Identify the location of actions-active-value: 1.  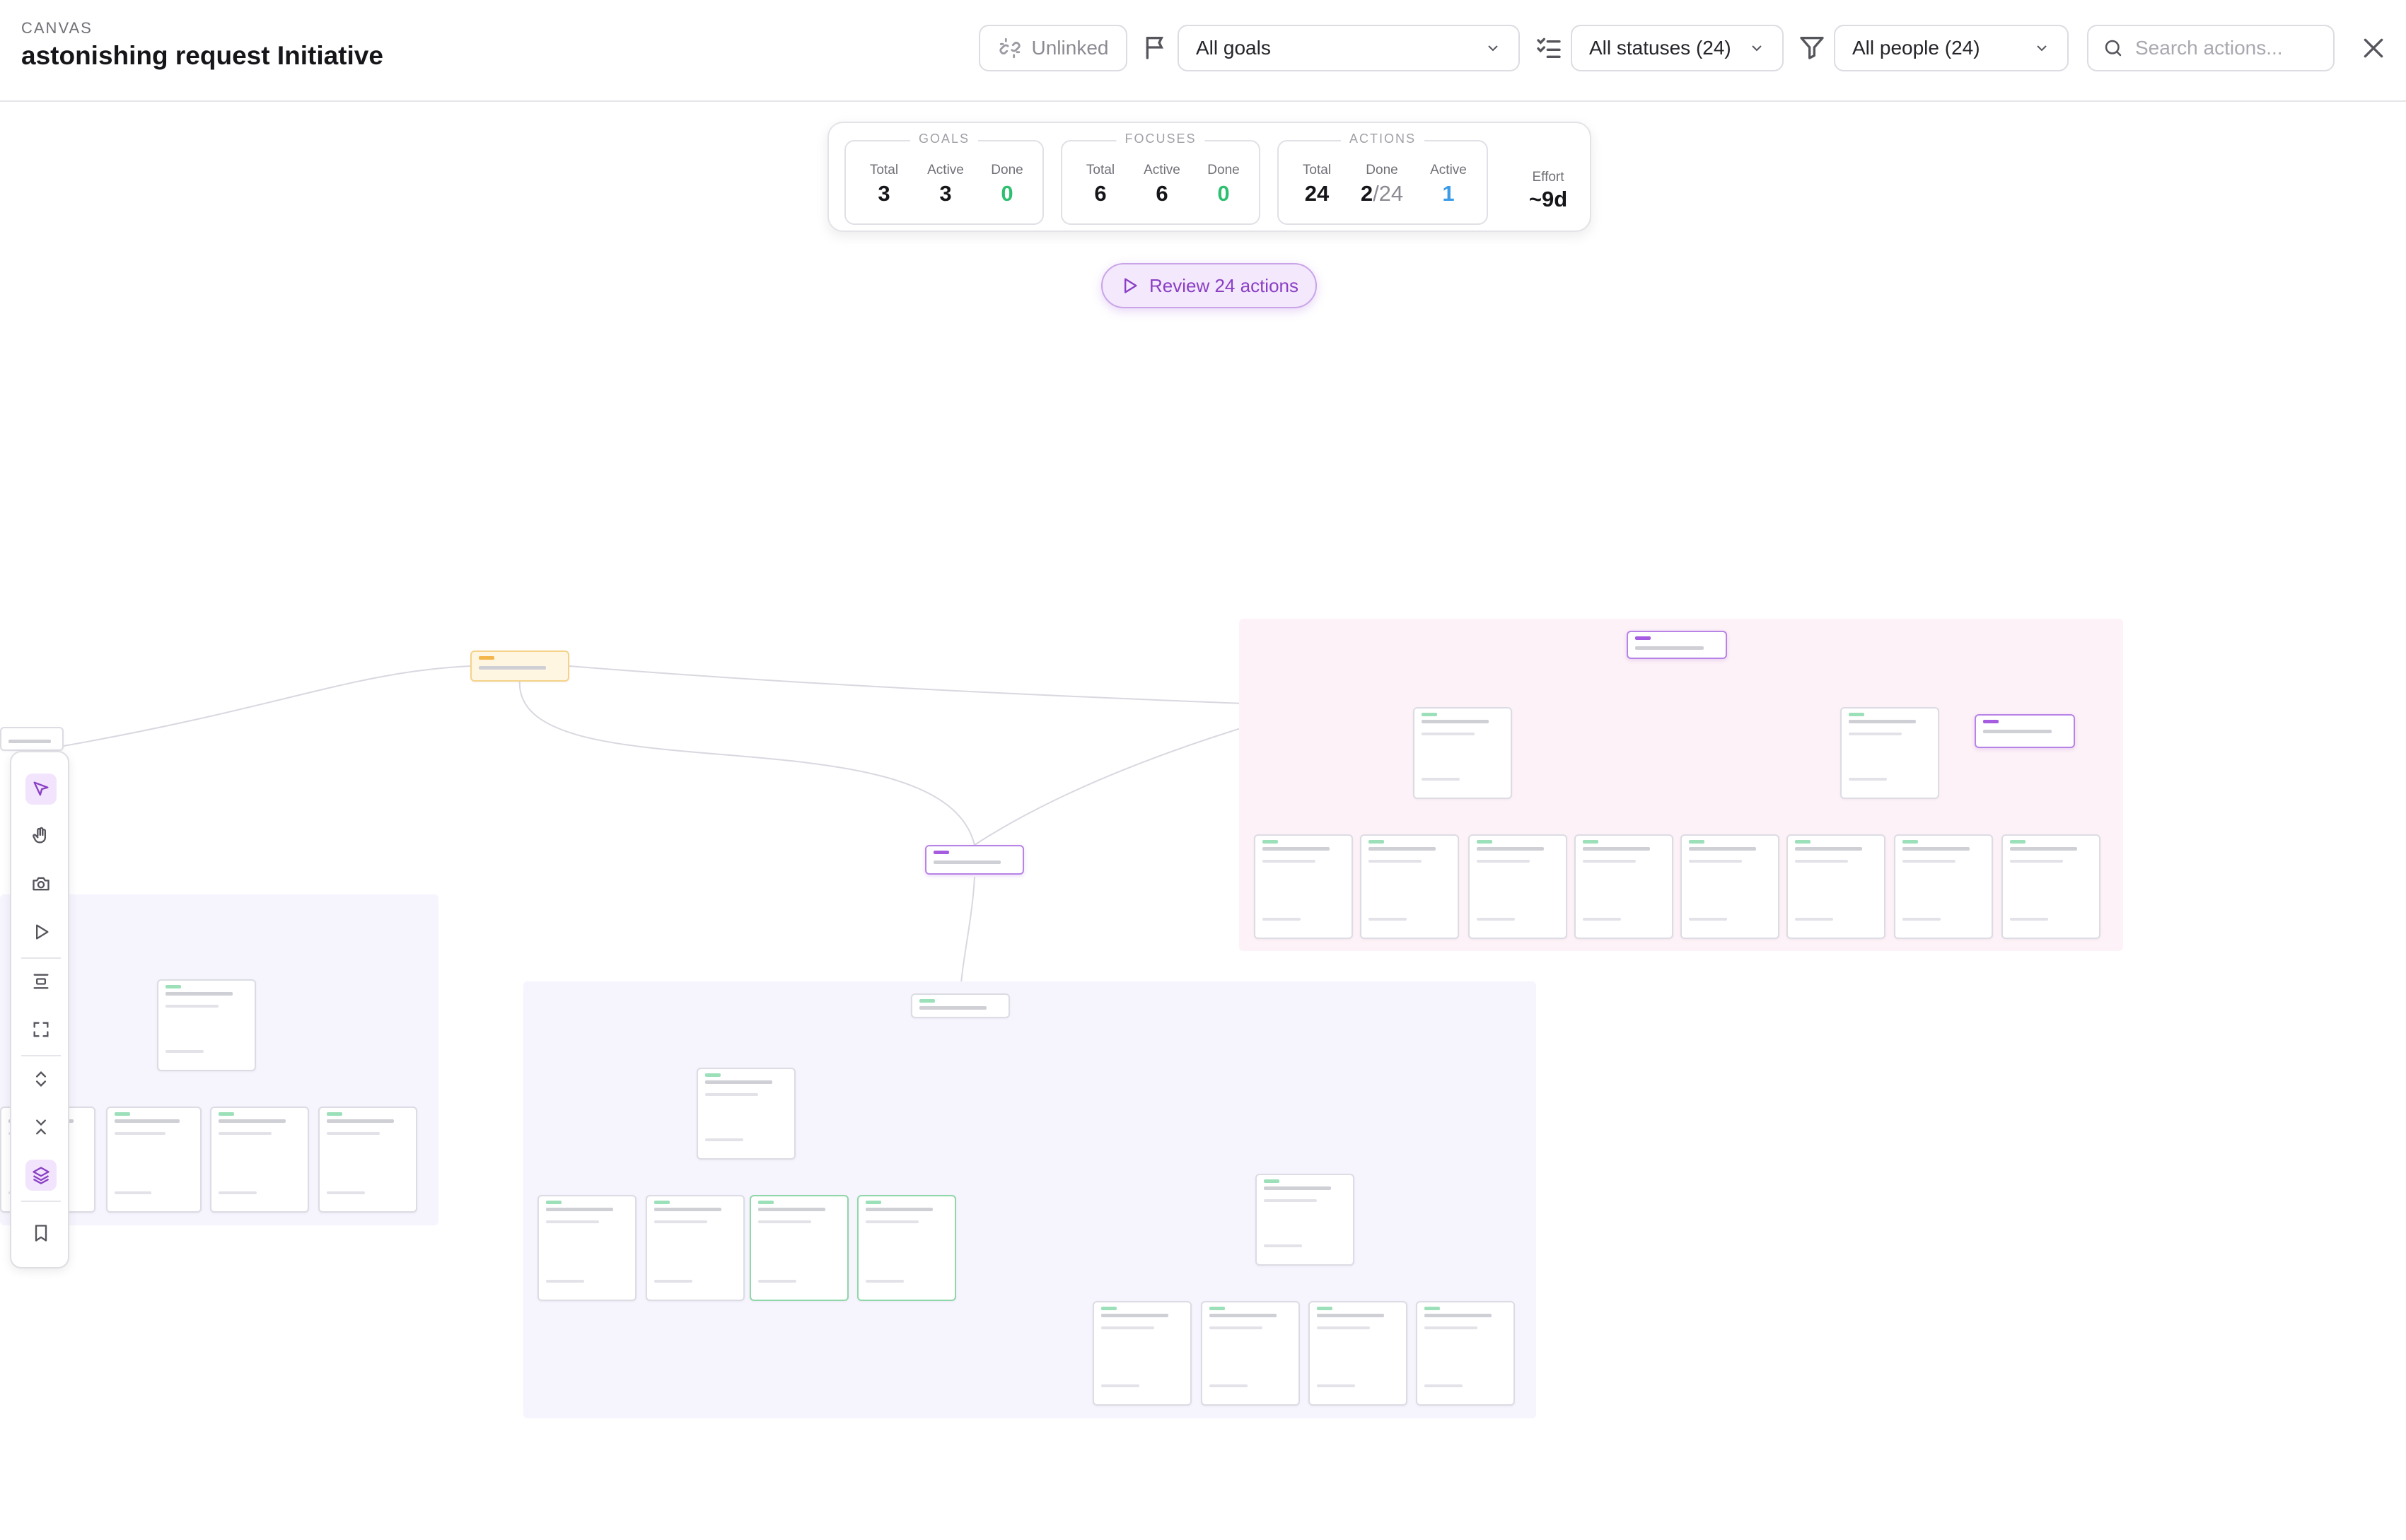
(1449, 193).